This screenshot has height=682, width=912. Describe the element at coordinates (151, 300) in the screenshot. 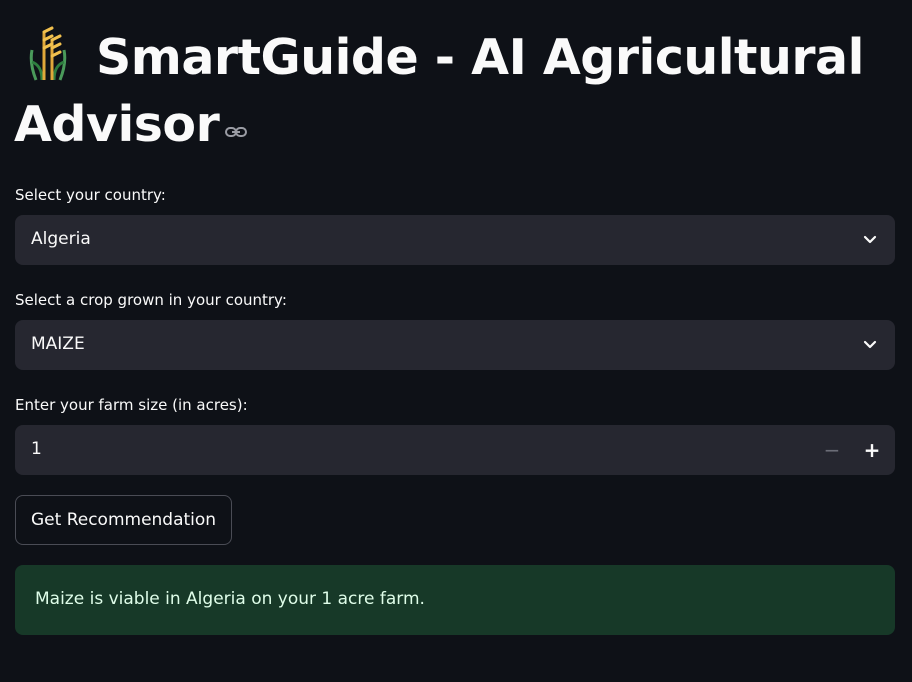

I see `crop-label: Select a crop grown in your country:` at that location.